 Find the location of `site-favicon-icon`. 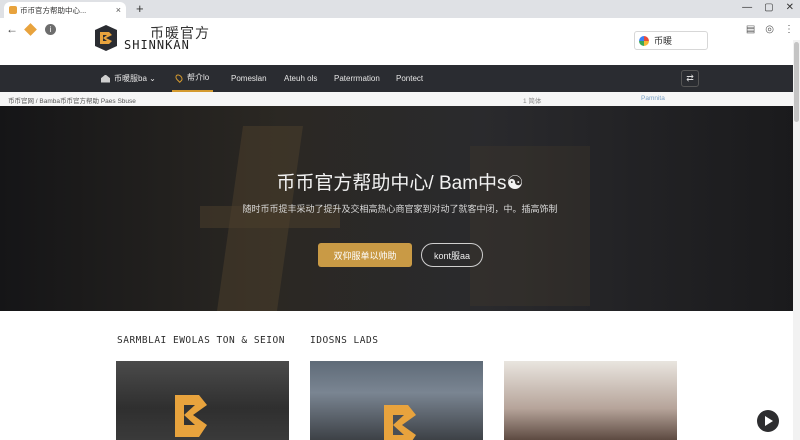

site-favicon-icon is located at coordinates (13, 10).